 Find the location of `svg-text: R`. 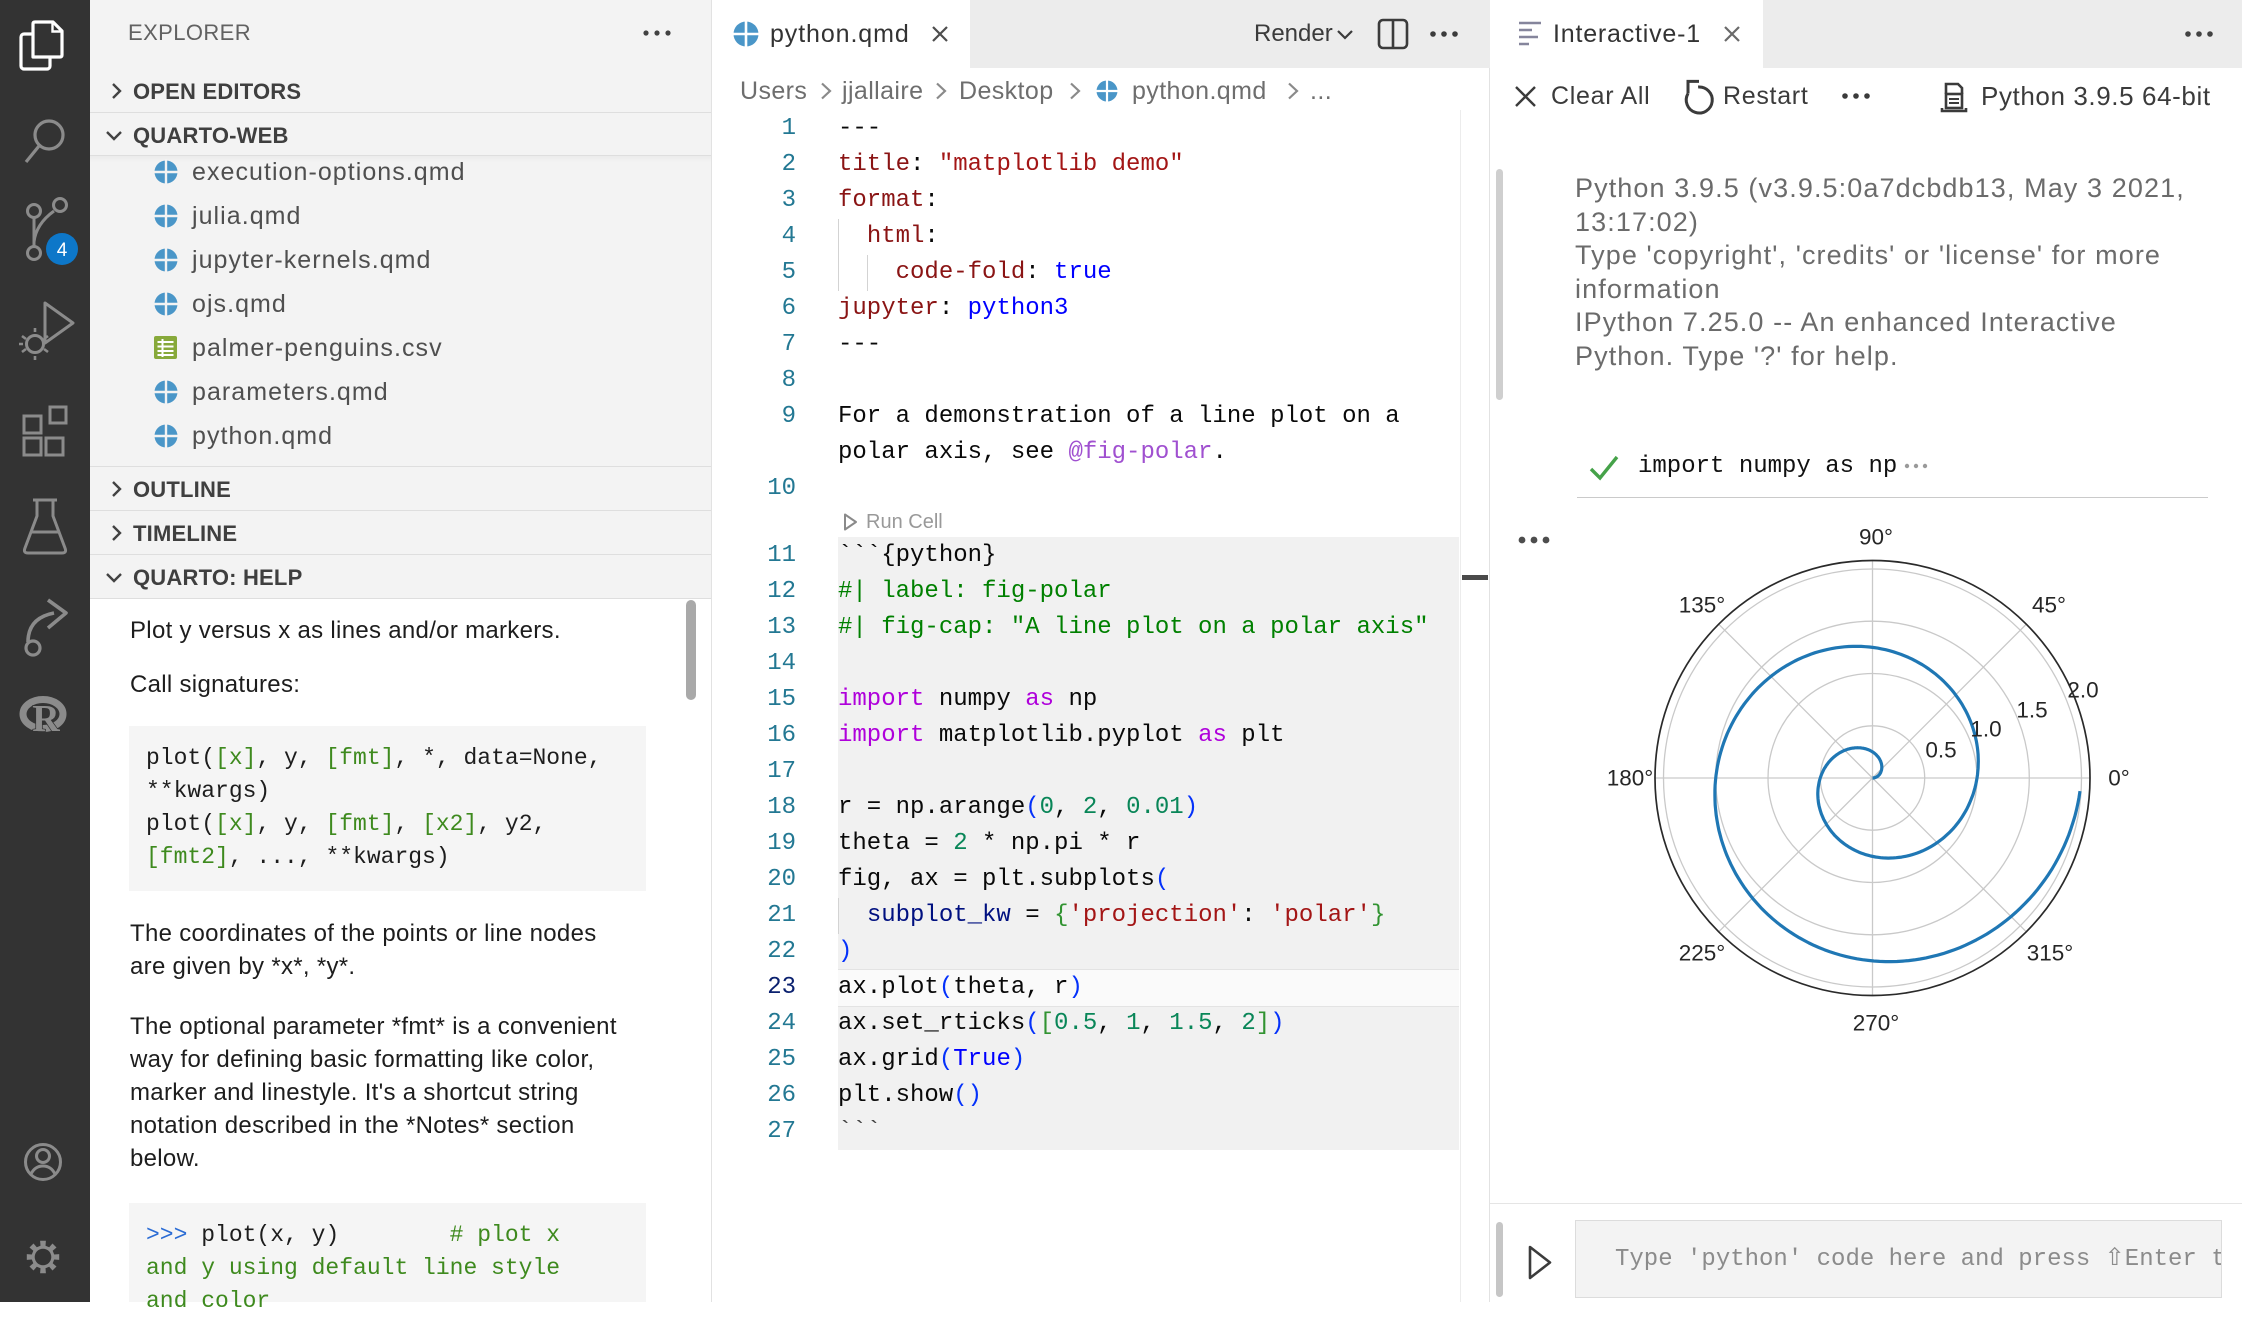

svg-text: R is located at coordinates (46, 719).